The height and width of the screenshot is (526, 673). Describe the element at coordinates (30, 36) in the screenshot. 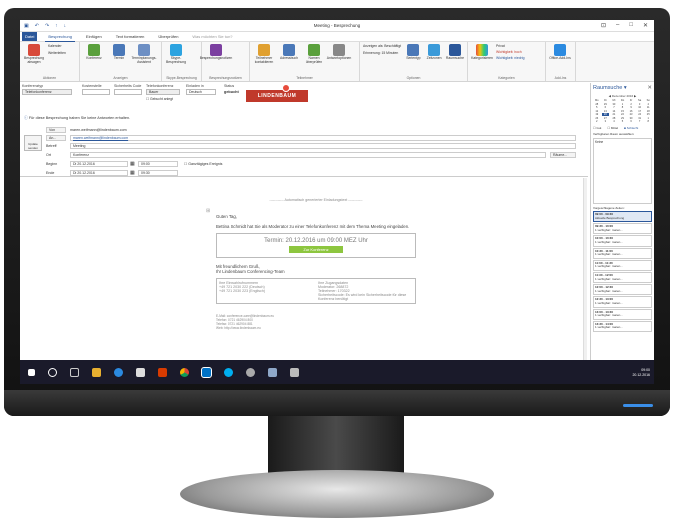

I see `tab-datei: Datei` at that location.